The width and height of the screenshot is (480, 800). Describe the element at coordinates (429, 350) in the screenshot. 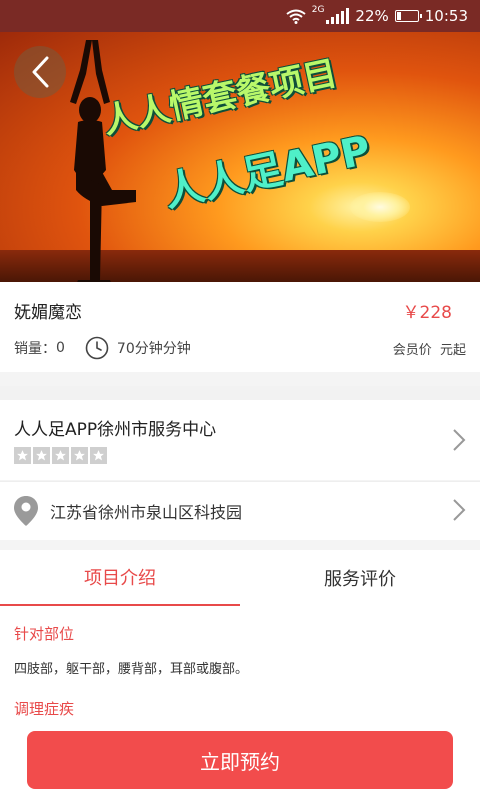

I see `member-price-label: 会员价 元起` at that location.